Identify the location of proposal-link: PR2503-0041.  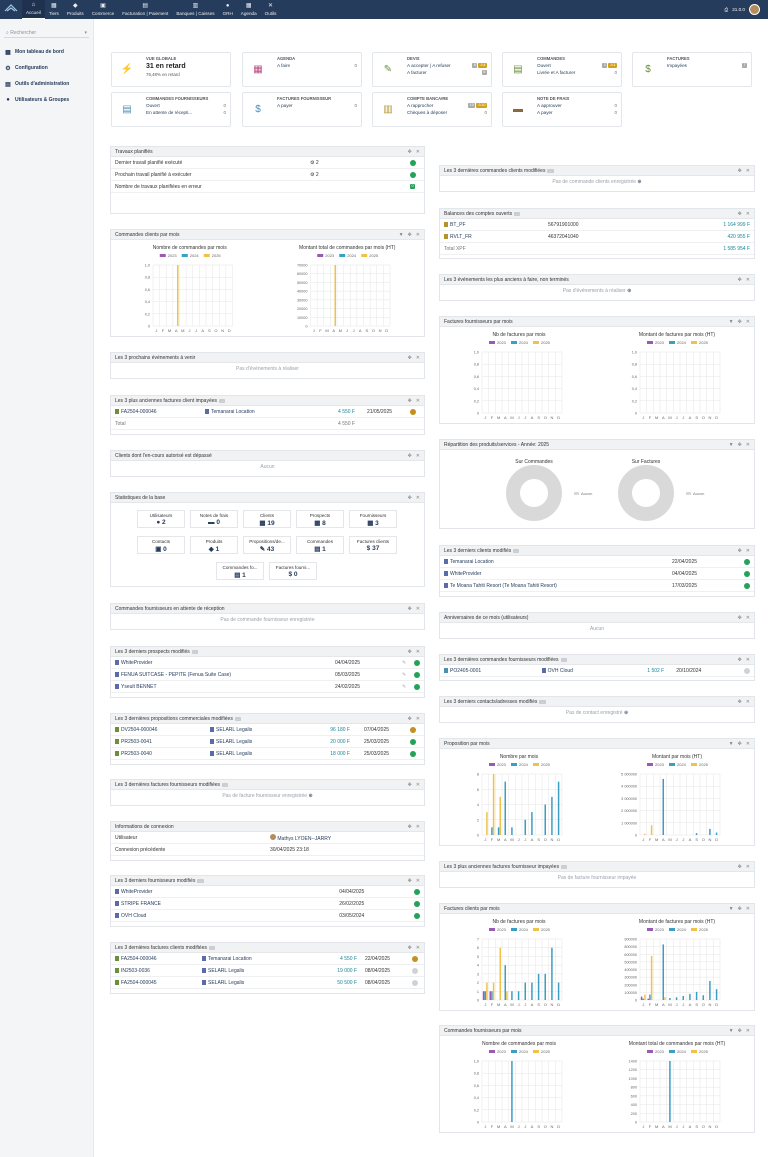
(162, 742).